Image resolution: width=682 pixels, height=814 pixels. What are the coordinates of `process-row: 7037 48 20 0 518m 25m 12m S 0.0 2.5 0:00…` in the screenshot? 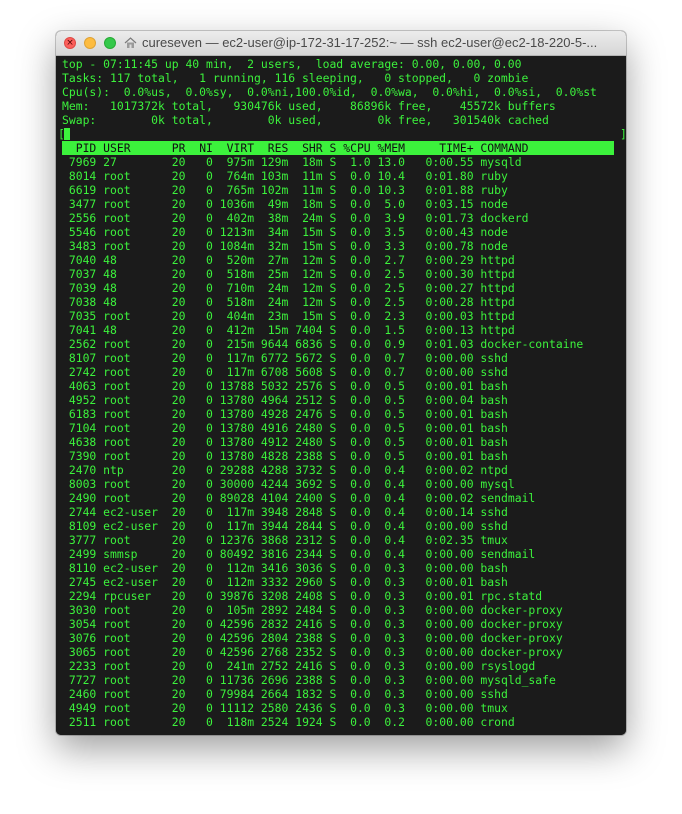 It's located at (344, 274).